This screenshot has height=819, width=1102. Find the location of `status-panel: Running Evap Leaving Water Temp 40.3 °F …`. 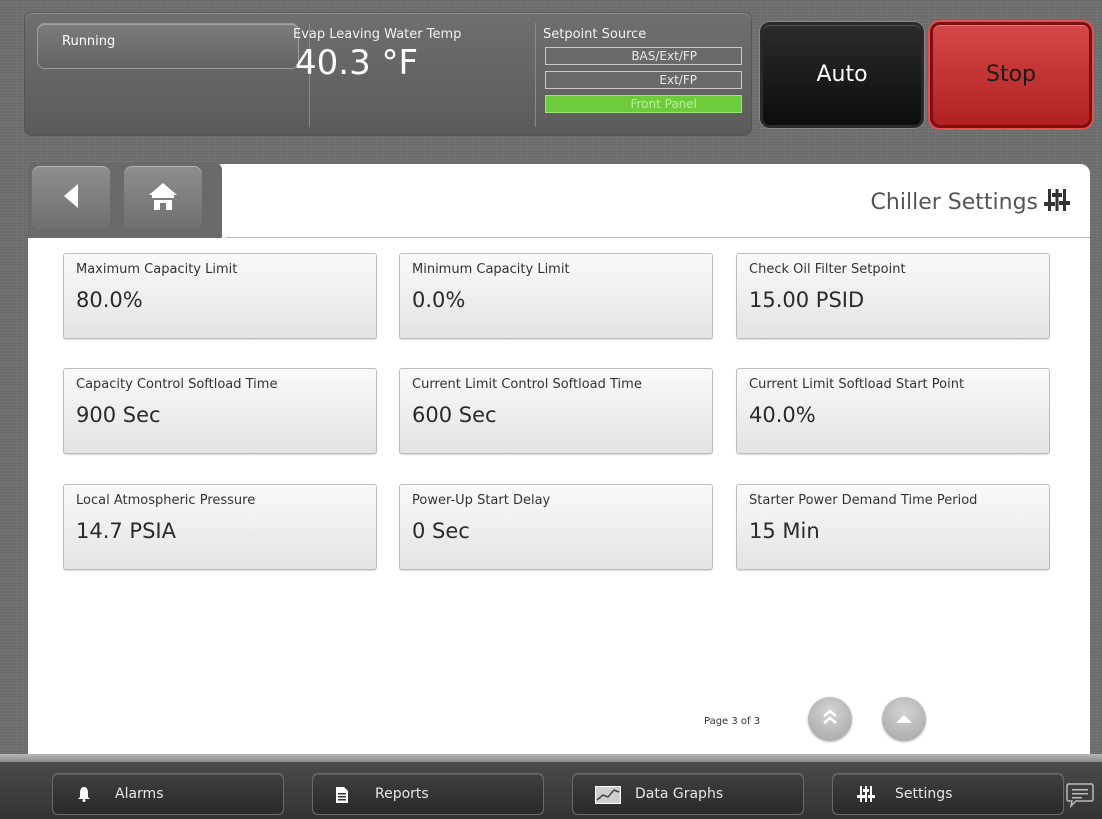

status-panel: Running Evap Leaving Water Temp 40.3 °F … is located at coordinates (388, 74).